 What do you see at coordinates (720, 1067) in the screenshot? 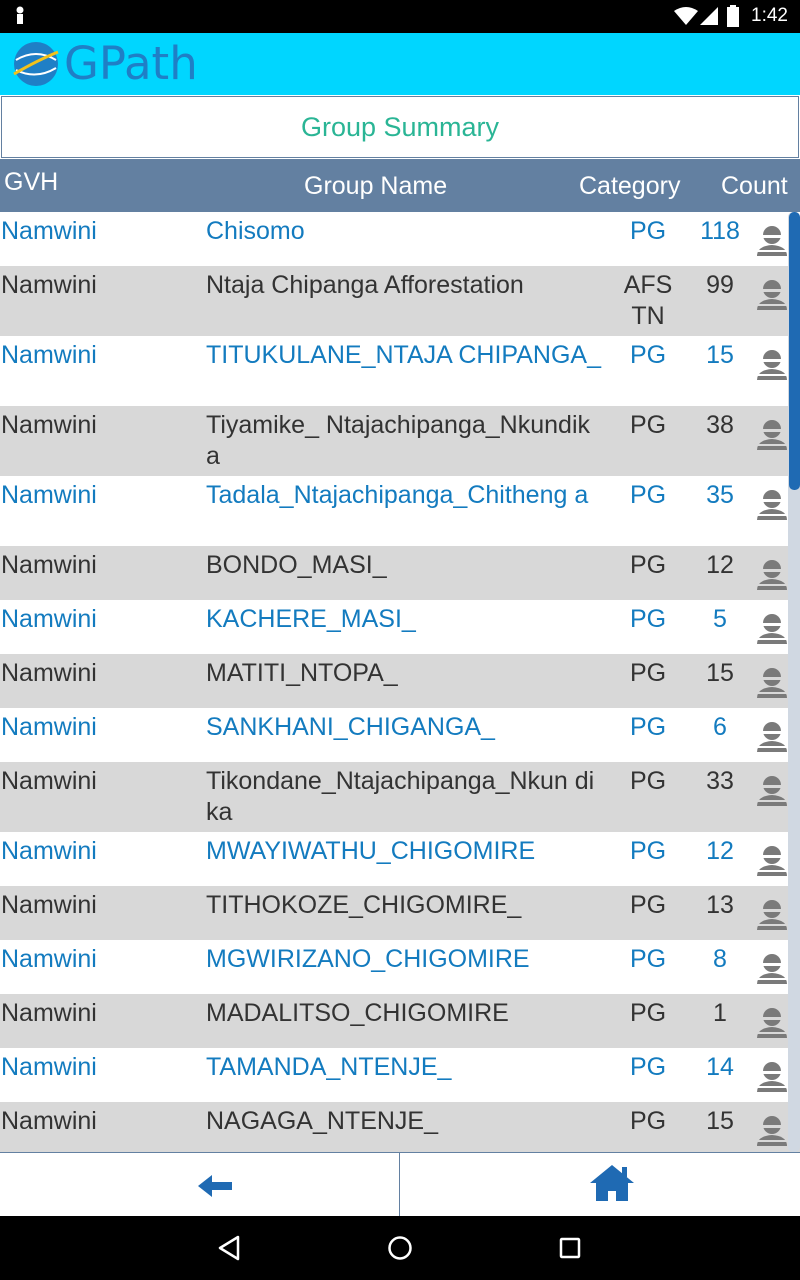
I see `cell-count: 14` at bounding box center [720, 1067].